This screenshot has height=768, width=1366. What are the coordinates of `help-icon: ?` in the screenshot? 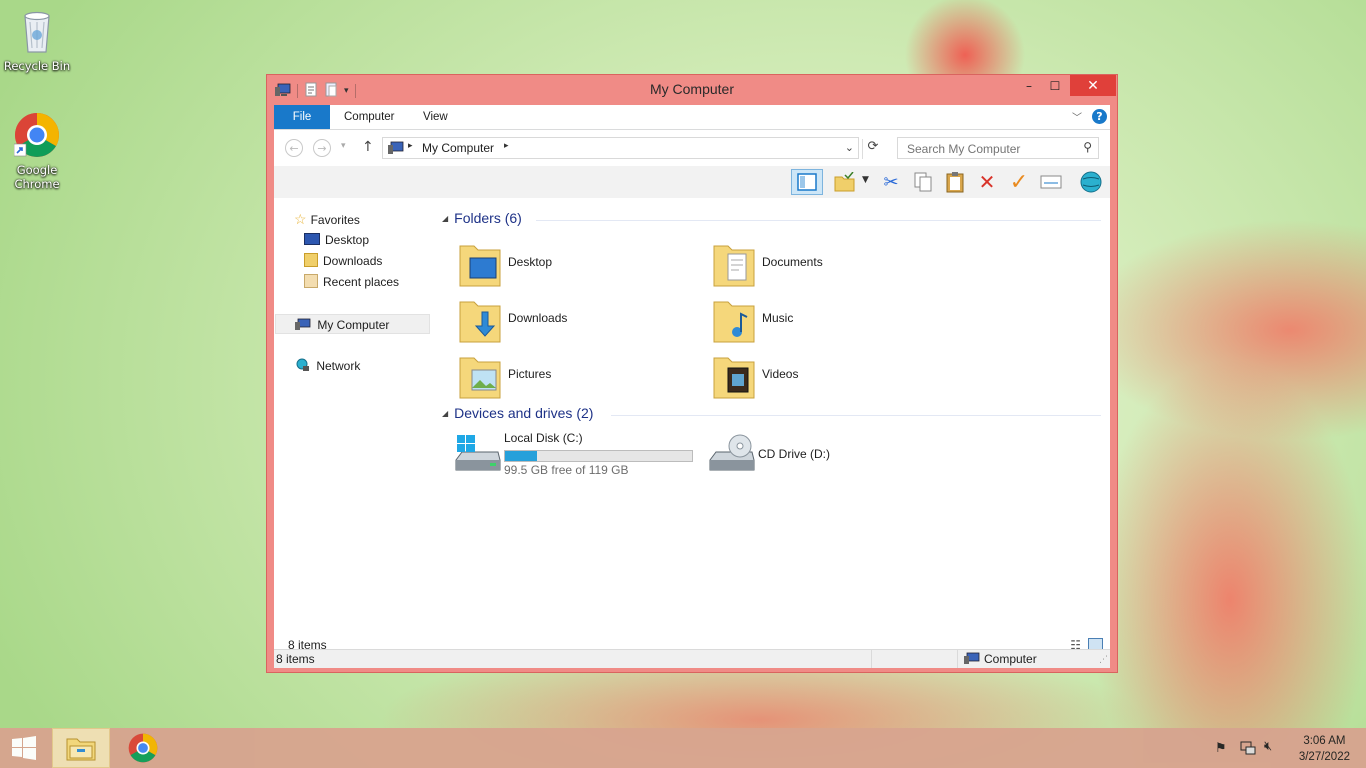 It's located at (1099, 116).